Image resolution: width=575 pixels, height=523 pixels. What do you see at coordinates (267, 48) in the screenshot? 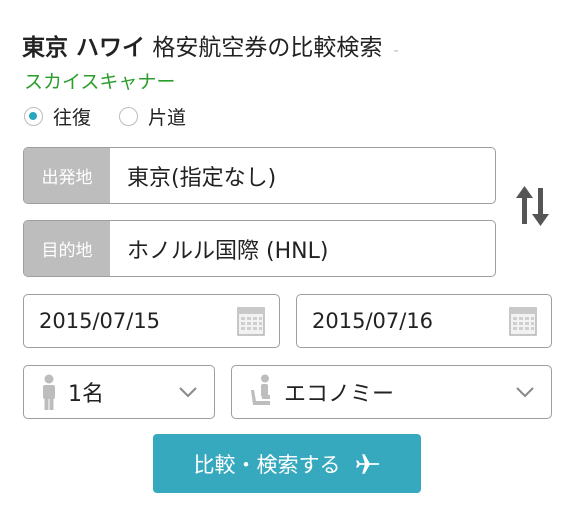
I see `title-description: 格安航空券の比較検索` at bounding box center [267, 48].